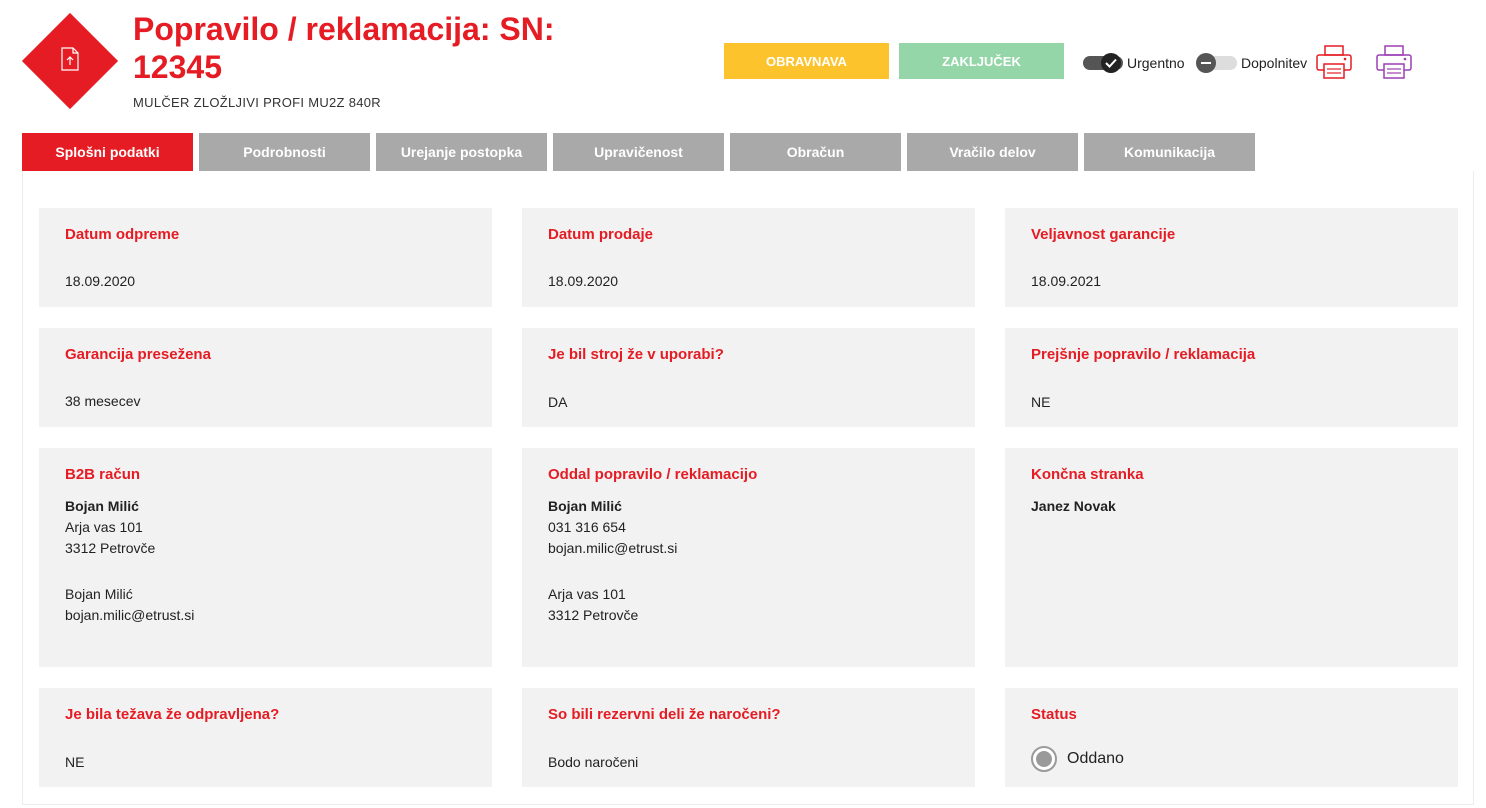 The height and width of the screenshot is (808, 1486). What do you see at coordinates (1103, 234) in the screenshot?
I see `card-title: Veljavnost garancije` at bounding box center [1103, 234].